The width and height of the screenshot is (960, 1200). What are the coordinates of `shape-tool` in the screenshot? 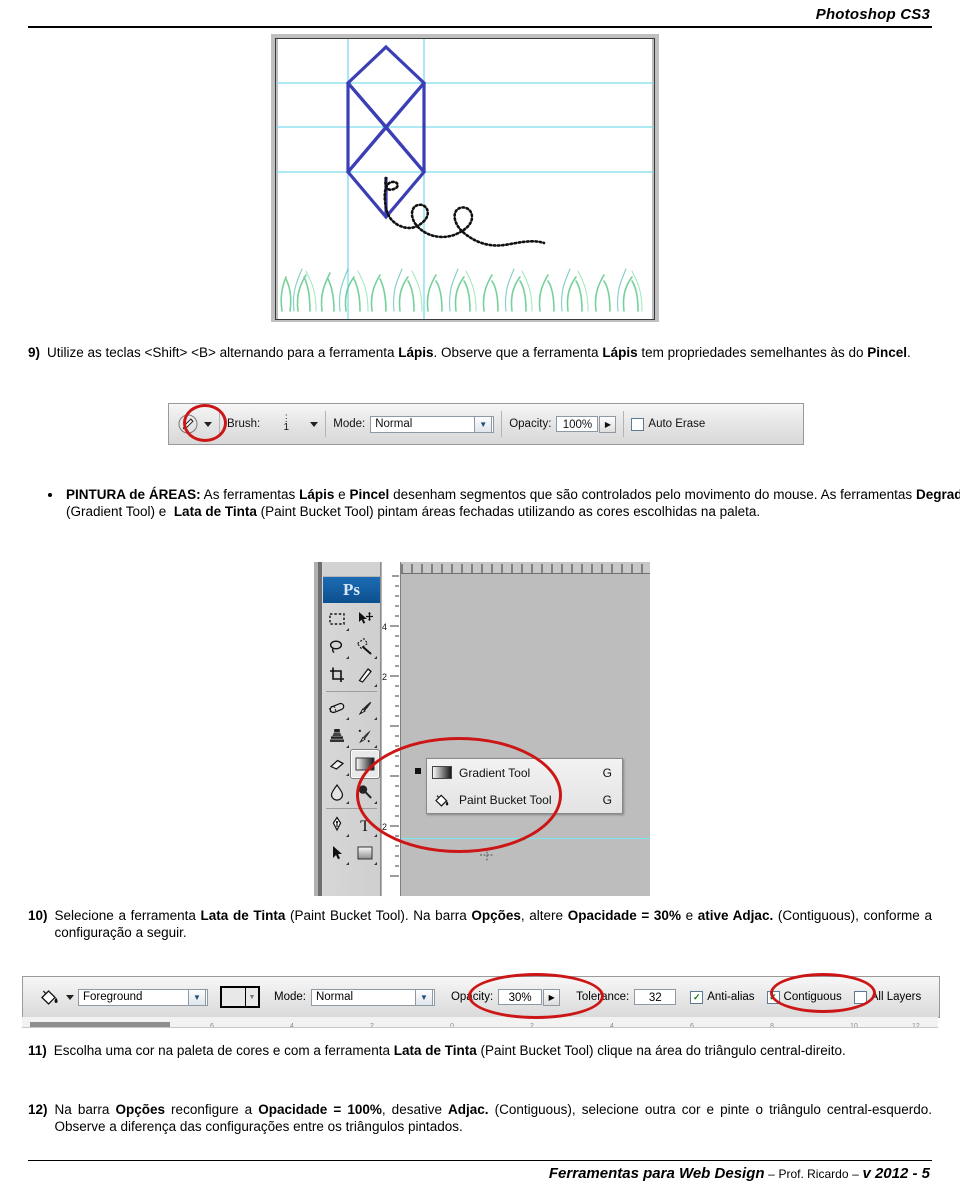 It's located at (365, 853).